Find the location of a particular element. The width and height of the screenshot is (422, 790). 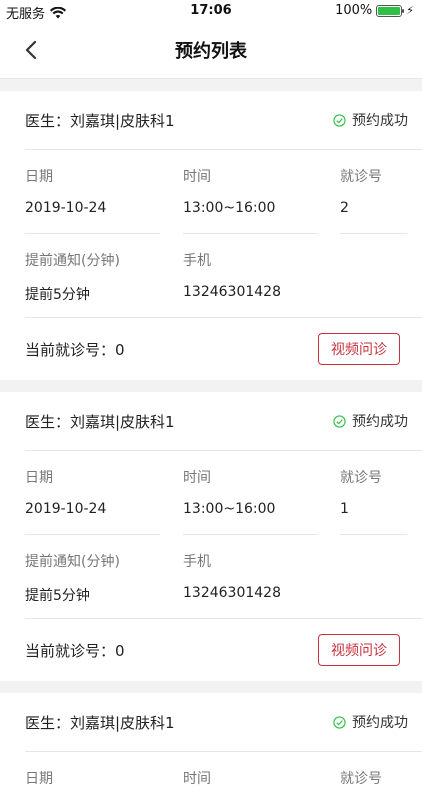

page-title: 预约列表 is located at coordinates (211, 51).